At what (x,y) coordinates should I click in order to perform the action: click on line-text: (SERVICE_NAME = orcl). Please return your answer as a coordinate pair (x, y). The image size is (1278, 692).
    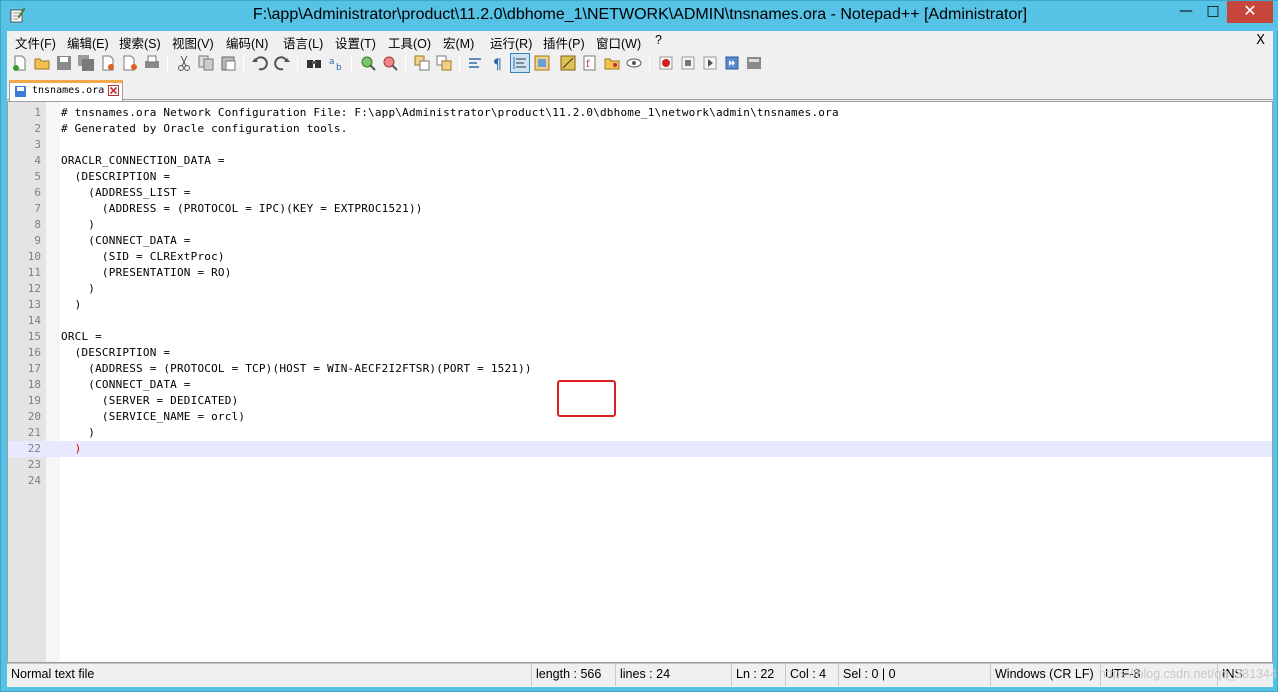
    Looking at the image, I should click on (153, 416).